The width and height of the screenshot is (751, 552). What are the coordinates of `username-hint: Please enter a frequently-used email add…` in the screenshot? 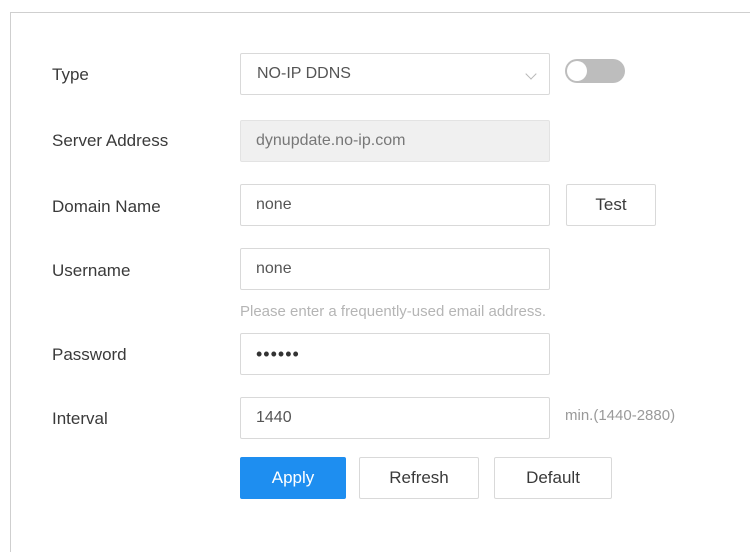 It's located at (393, 311).